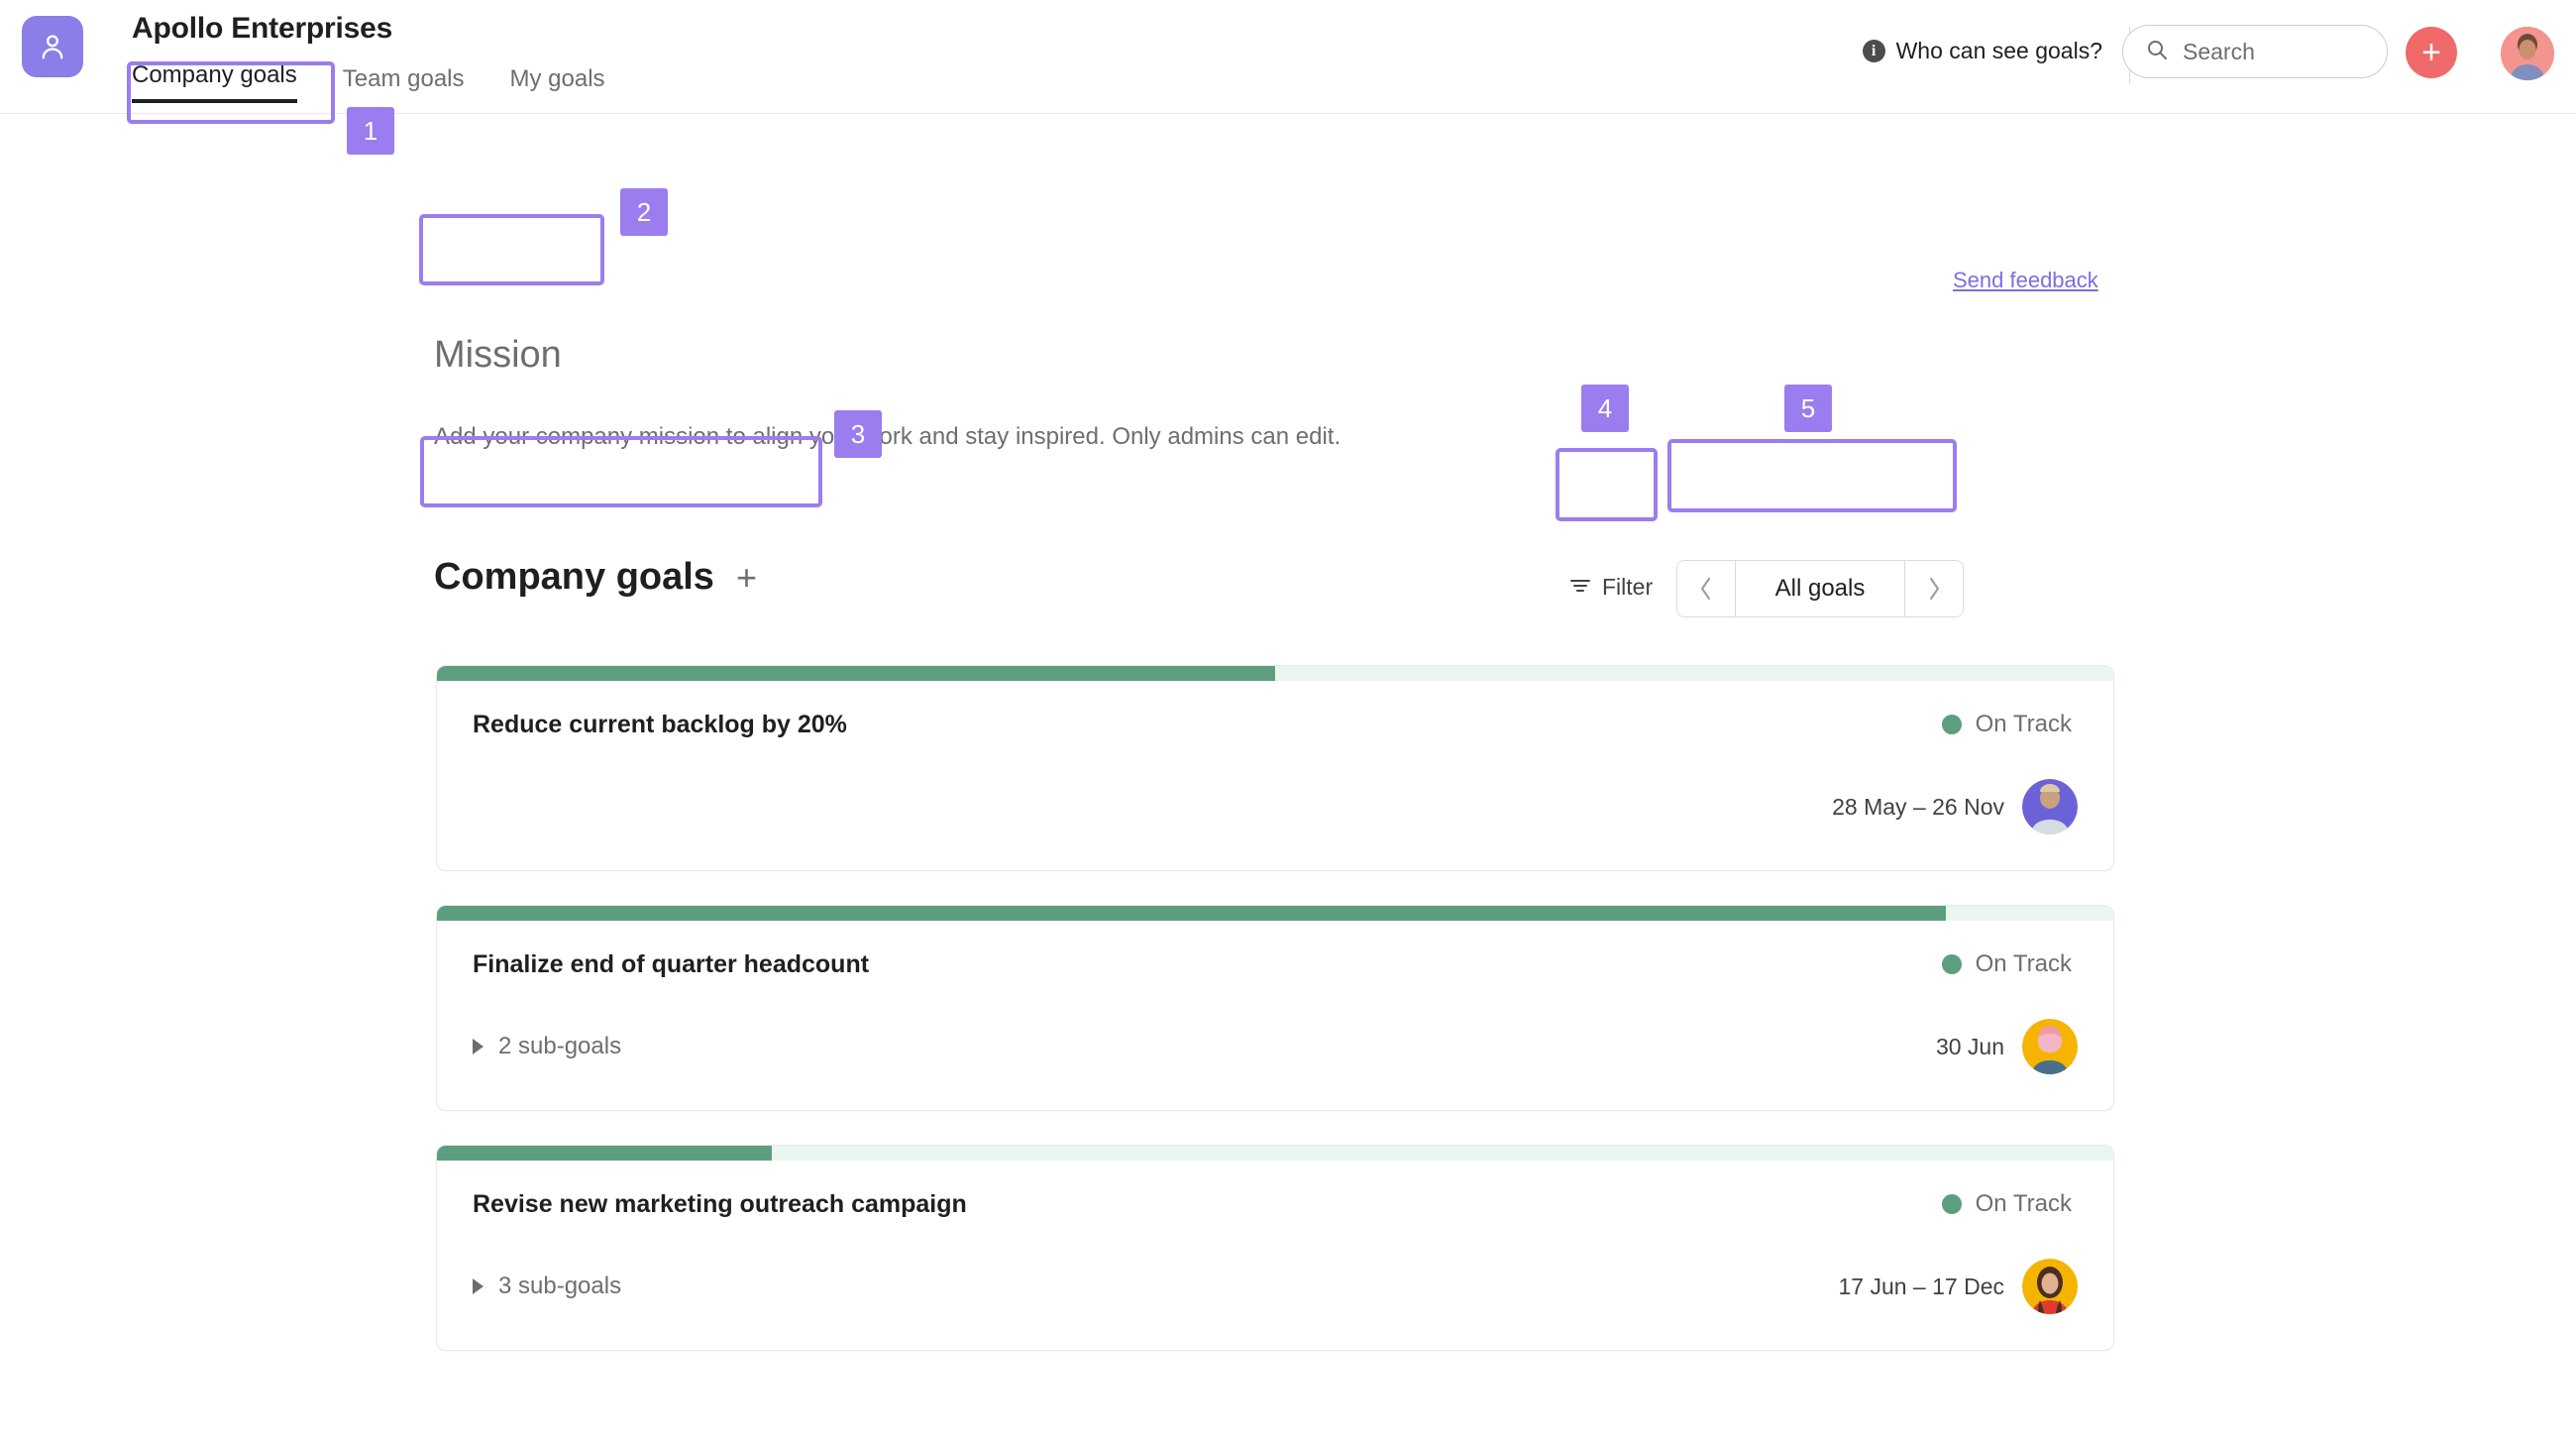  Describe the element at coordinates (1998, 50) in the screenshot. I see `who-can-see-goals-label: Who can see goals?` at that location.